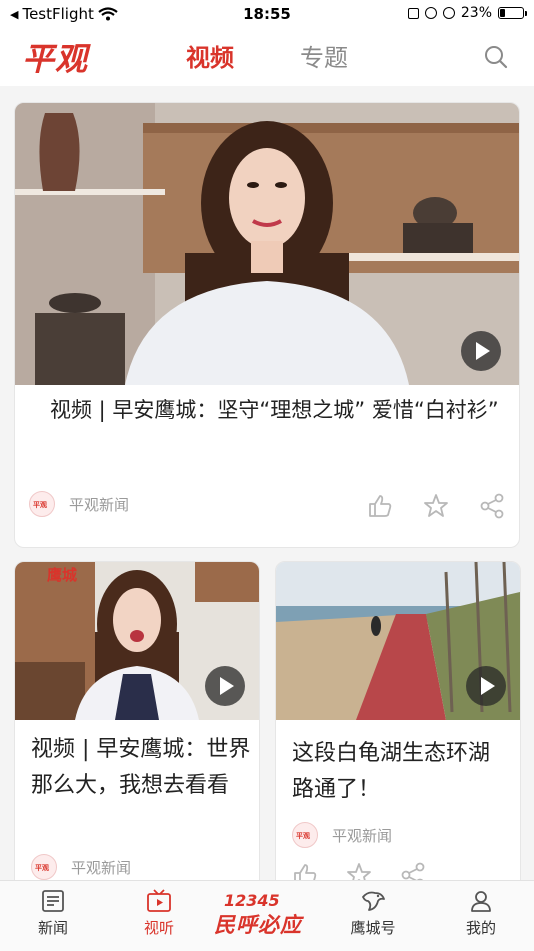  What do you see at coordinates (480, 928) in the screenshot?
I see `nav-label: 我的` at bounding box center [480, 928].